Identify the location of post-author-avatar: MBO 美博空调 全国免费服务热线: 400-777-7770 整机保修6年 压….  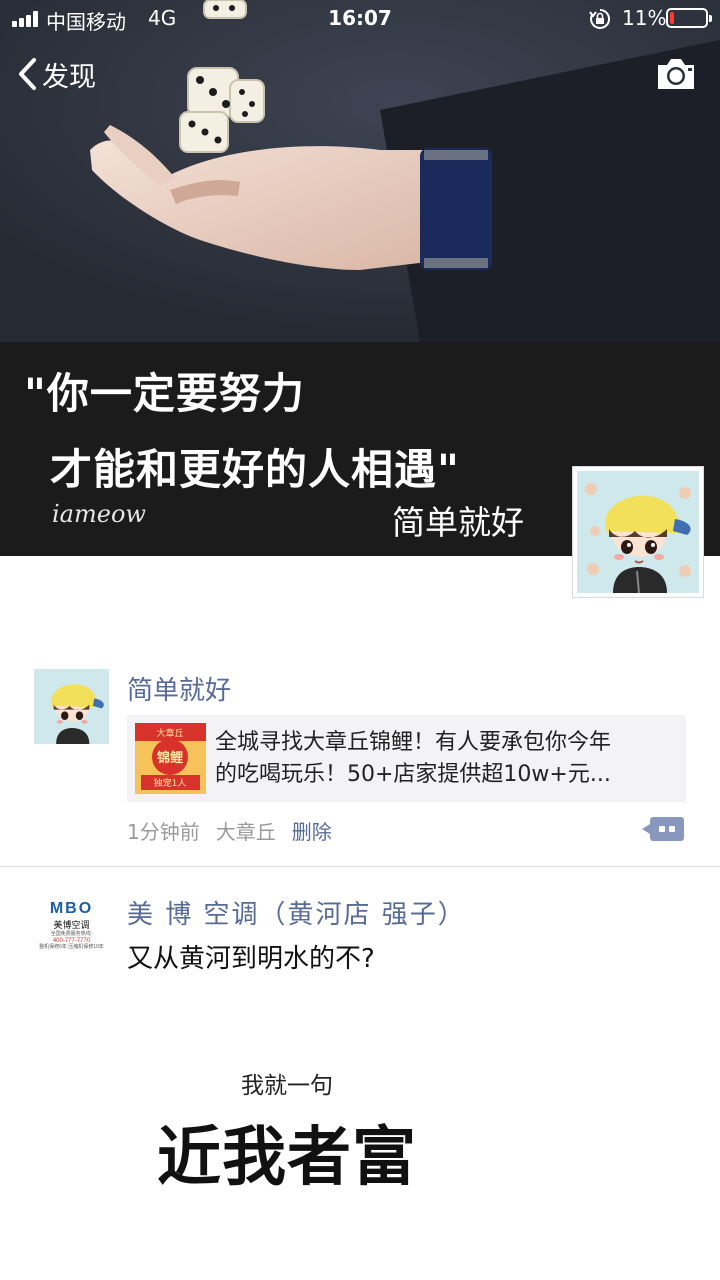
(71, 931).